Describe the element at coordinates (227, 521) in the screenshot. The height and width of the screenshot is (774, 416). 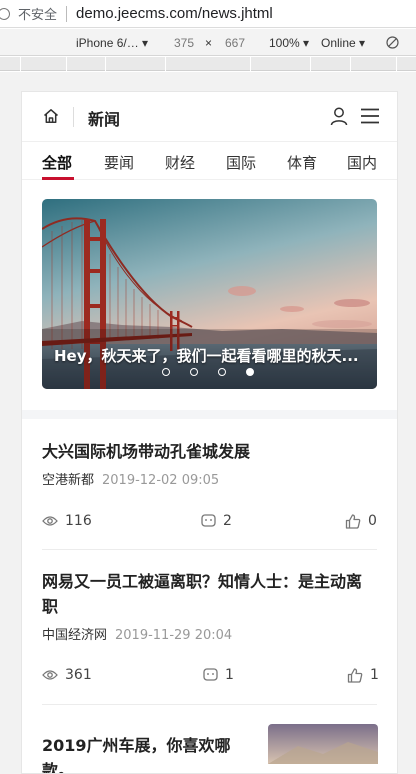
I see `comment-count-value: 2` at that location.